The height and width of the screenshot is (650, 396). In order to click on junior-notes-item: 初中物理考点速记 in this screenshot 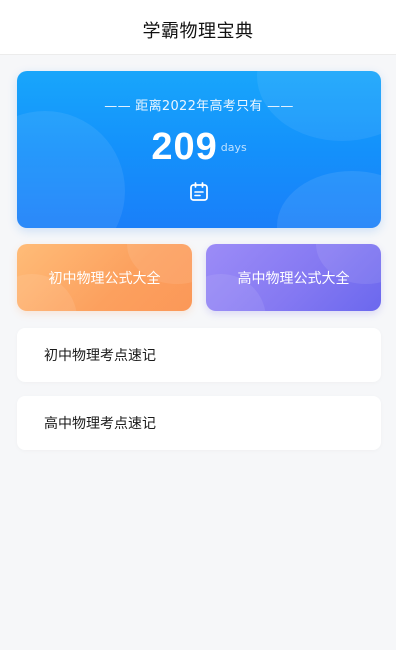, I will do `click(199, 355)`.